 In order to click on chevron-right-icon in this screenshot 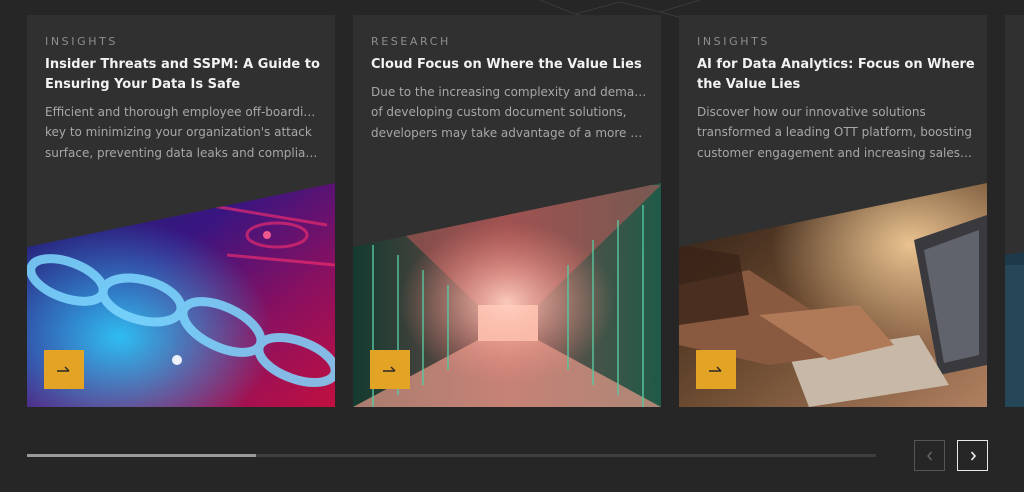, I will do `click(973, 455)`.